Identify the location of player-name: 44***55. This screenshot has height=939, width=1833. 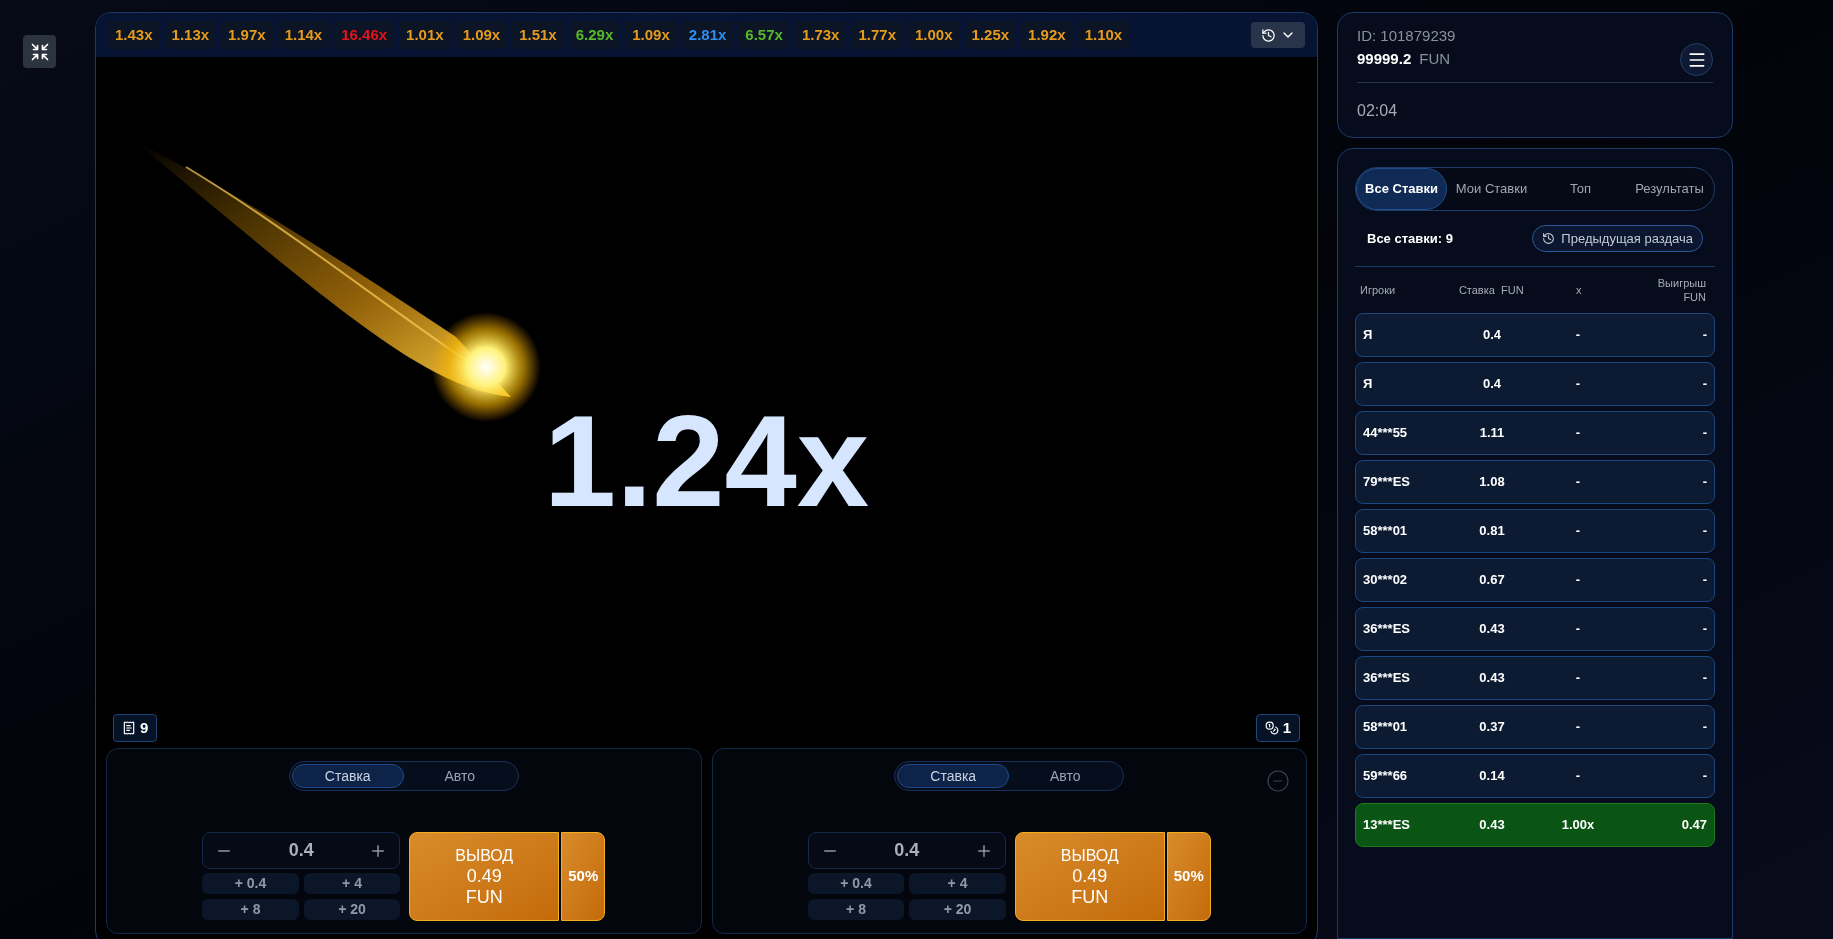
(1386, 433).